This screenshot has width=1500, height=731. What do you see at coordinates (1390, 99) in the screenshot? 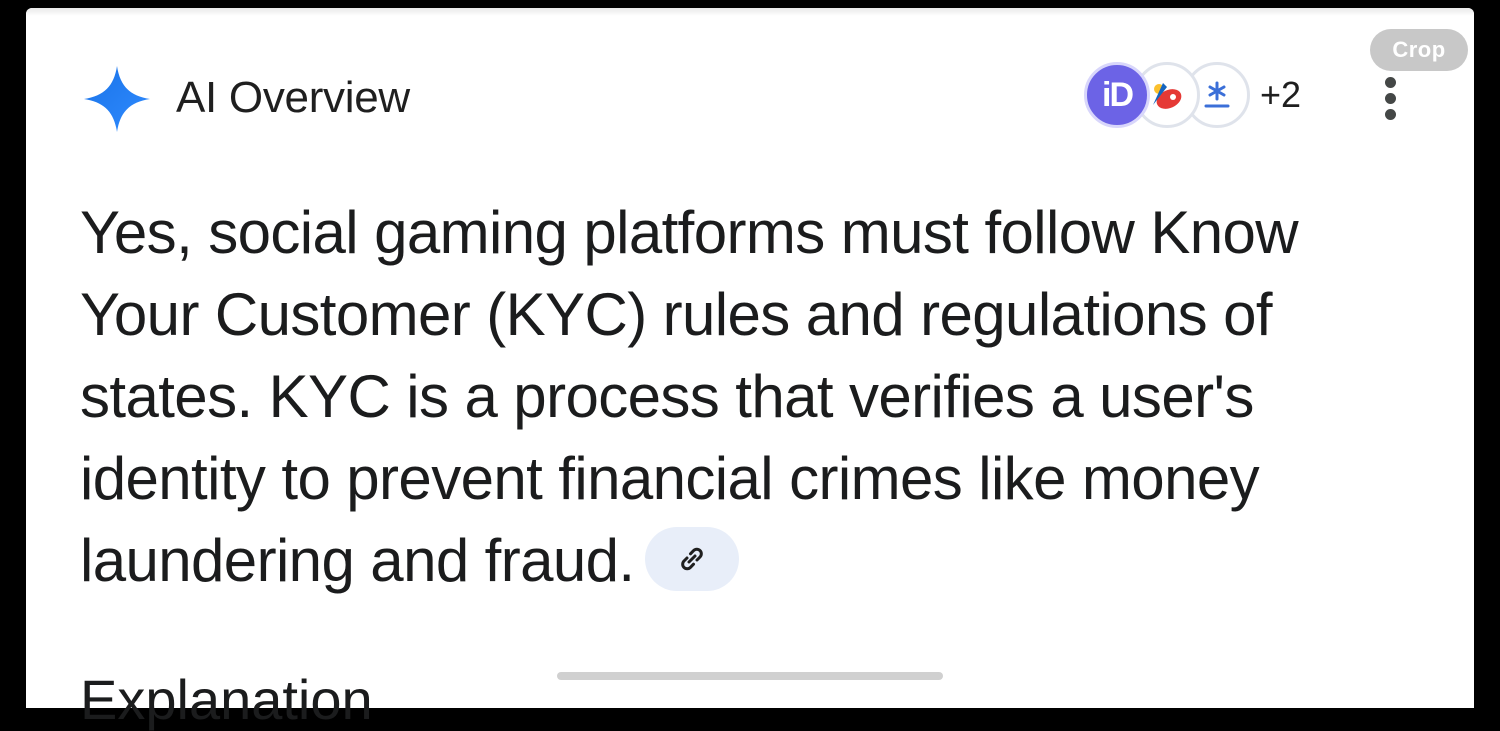
I see `more-options-icon` at bounding box center [1390, 99].